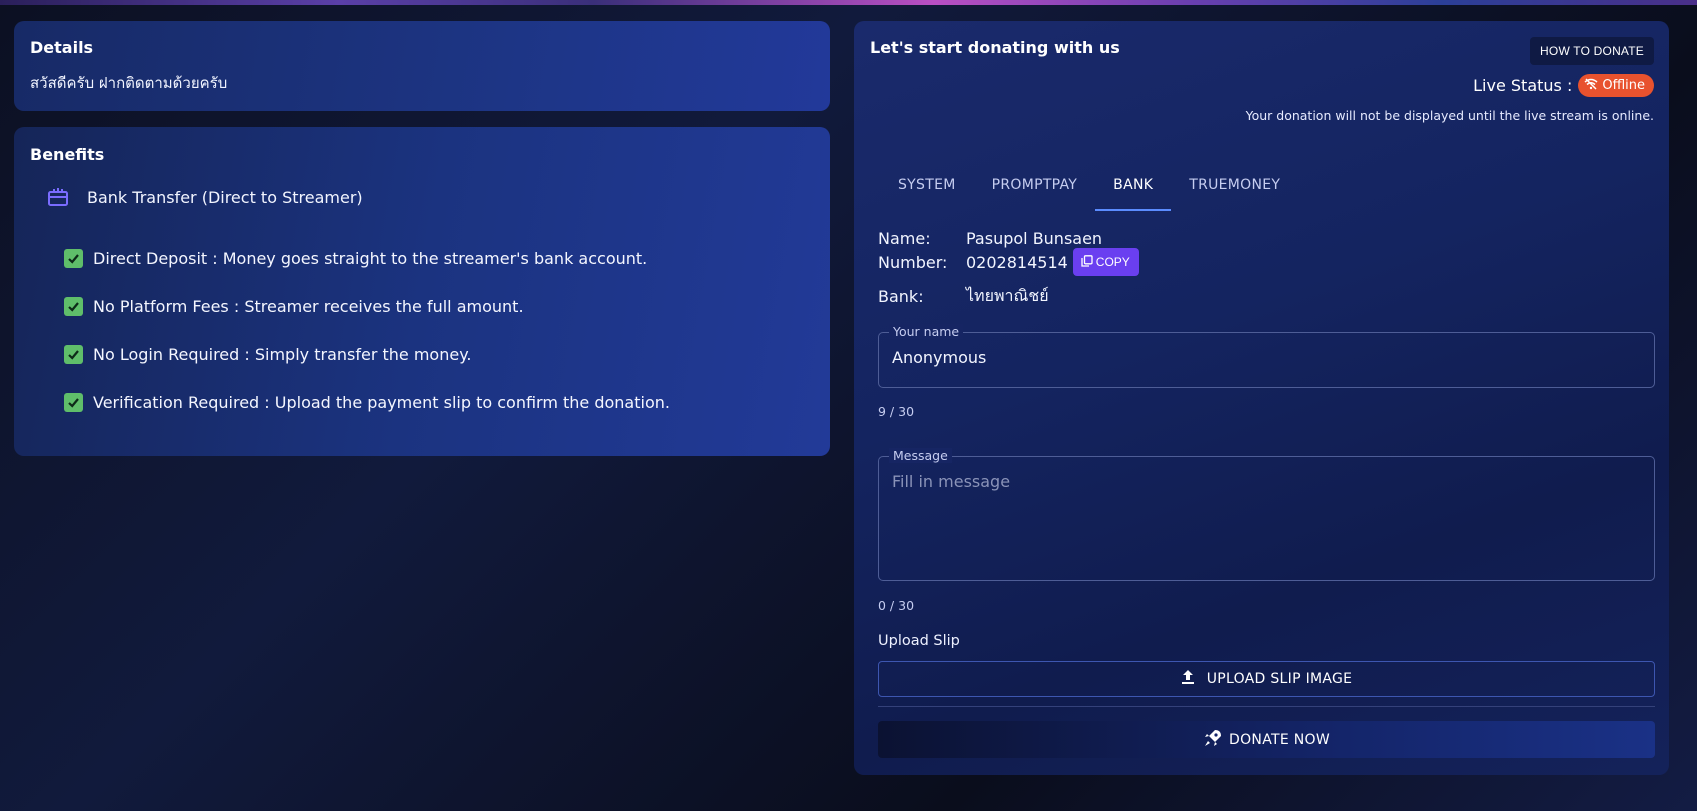 The image size is (1697, 811). Describe the element at coordinates (848, 2) in the screenshot. I see `top-decorative-banner` at that location.